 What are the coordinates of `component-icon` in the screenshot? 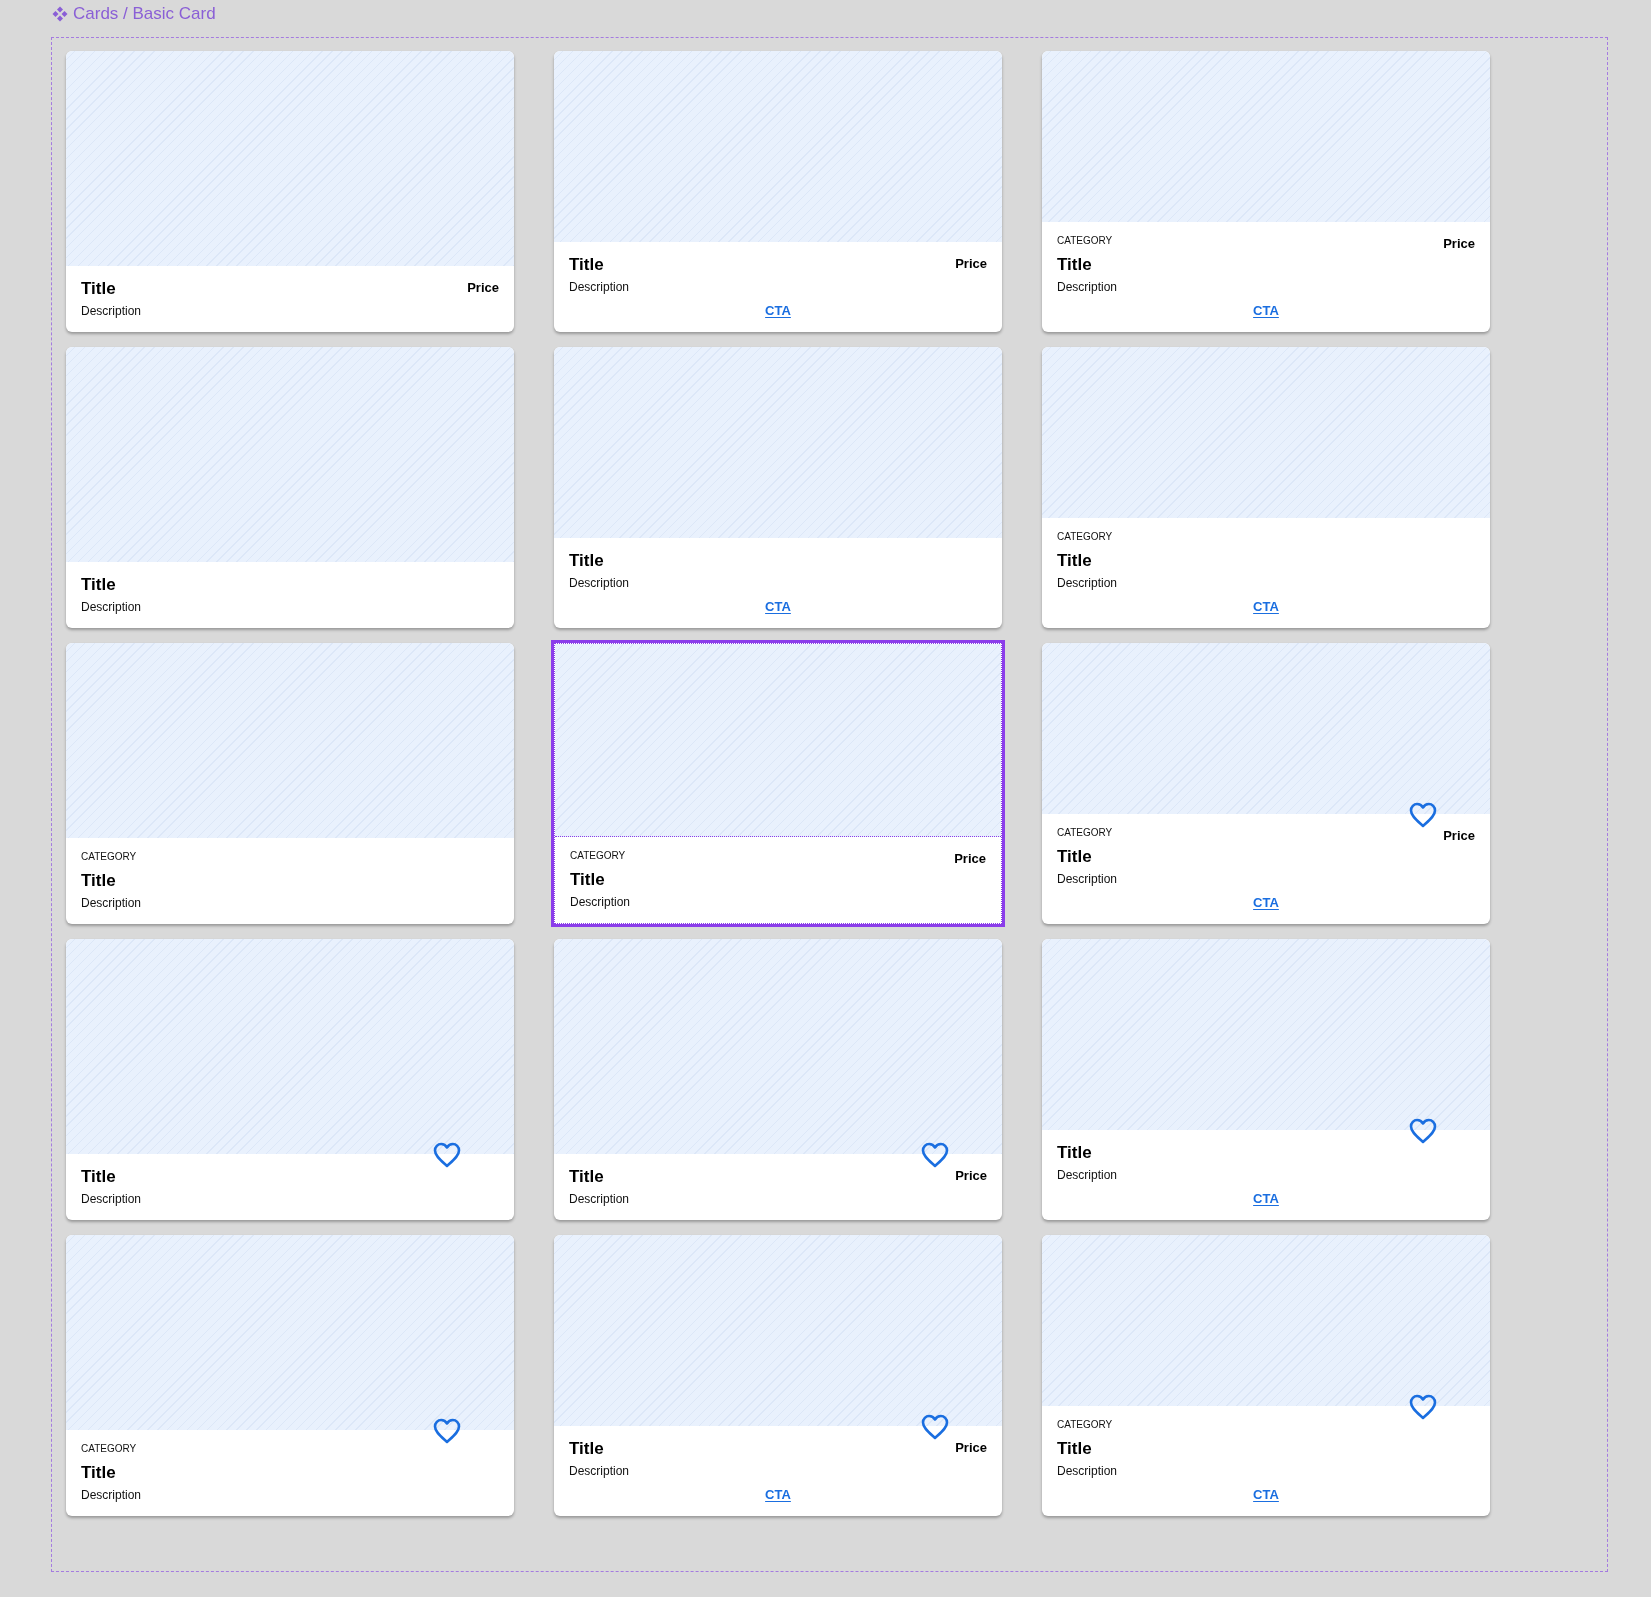 It's located at (60, 14).